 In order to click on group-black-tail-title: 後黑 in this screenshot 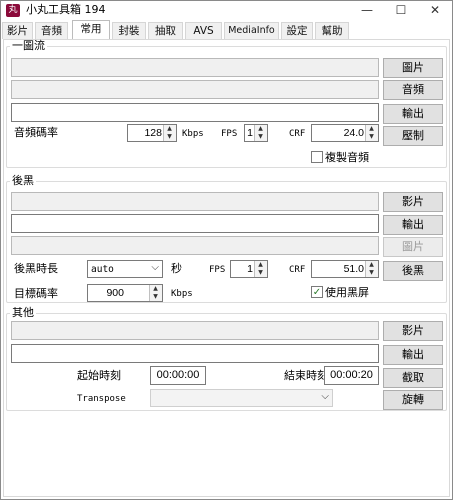, I will do `click(23, 180)`.